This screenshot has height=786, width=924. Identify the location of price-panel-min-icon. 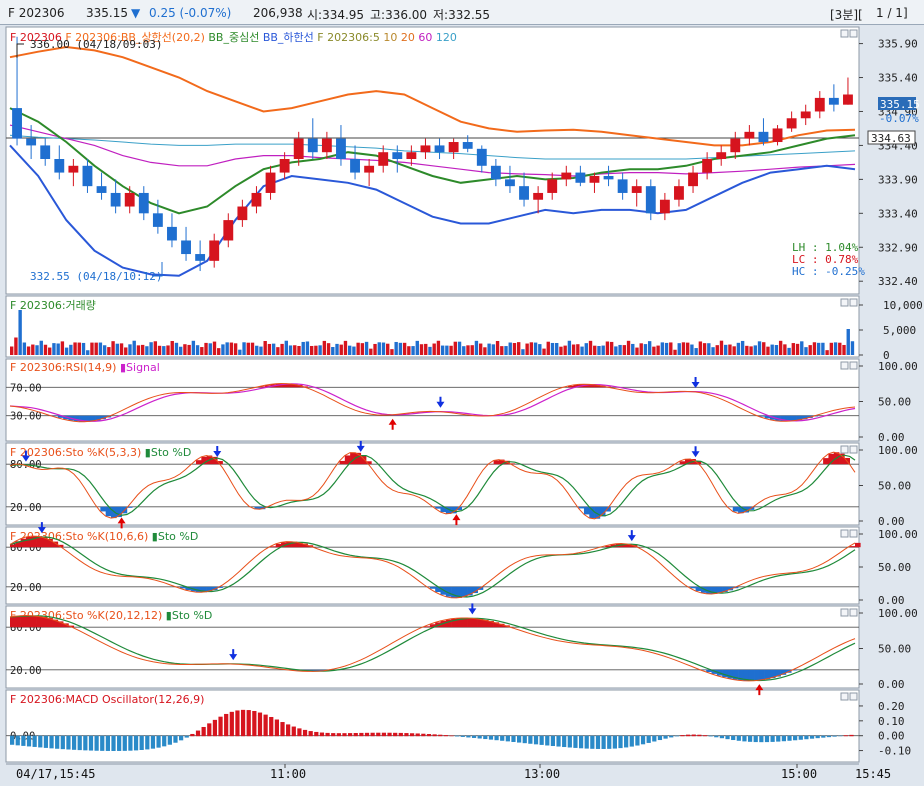
(844, 33).